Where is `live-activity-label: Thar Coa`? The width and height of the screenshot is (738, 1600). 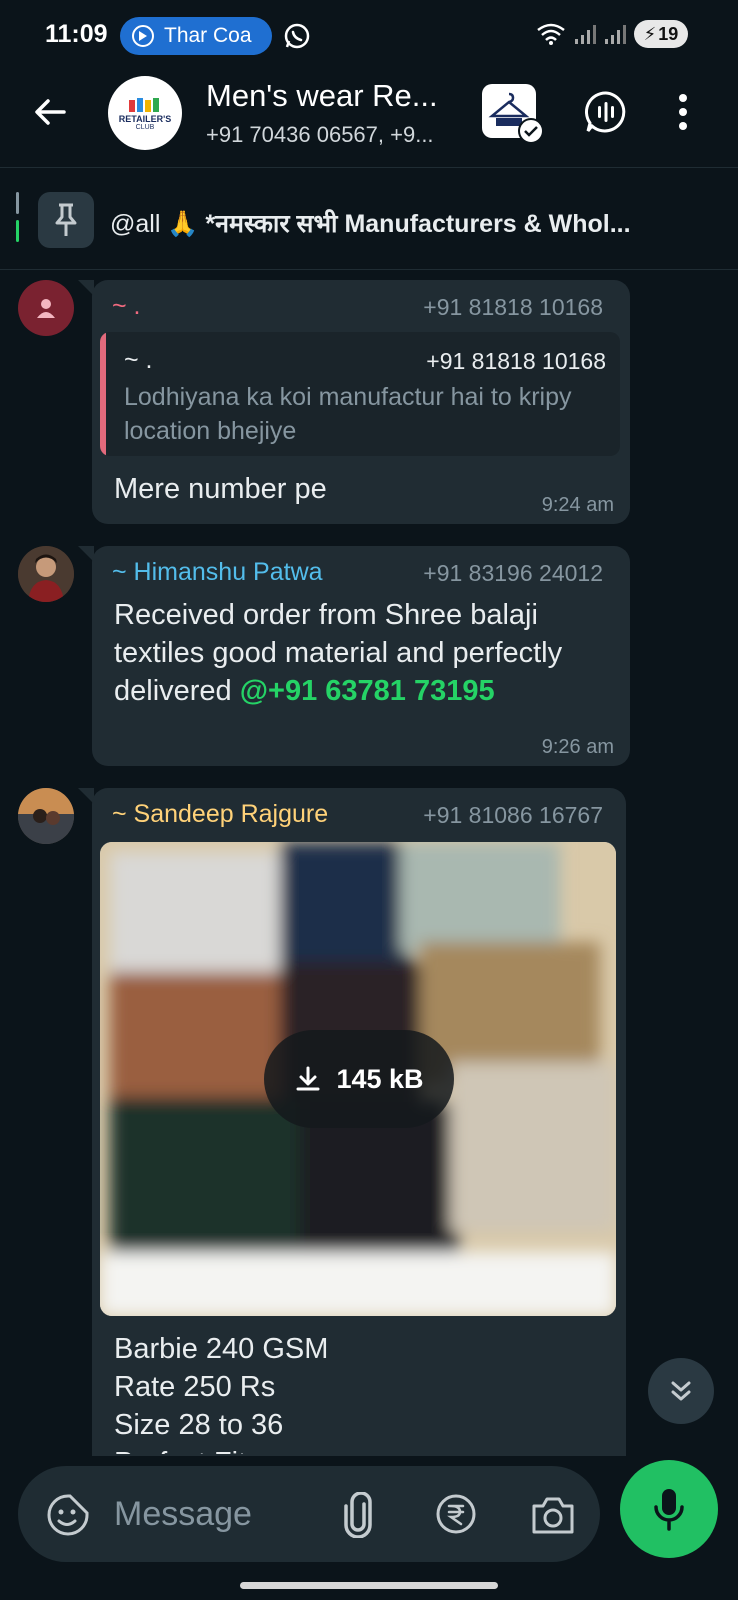
live-activity-label: Thar Coa is located at coordinates (208, 35).